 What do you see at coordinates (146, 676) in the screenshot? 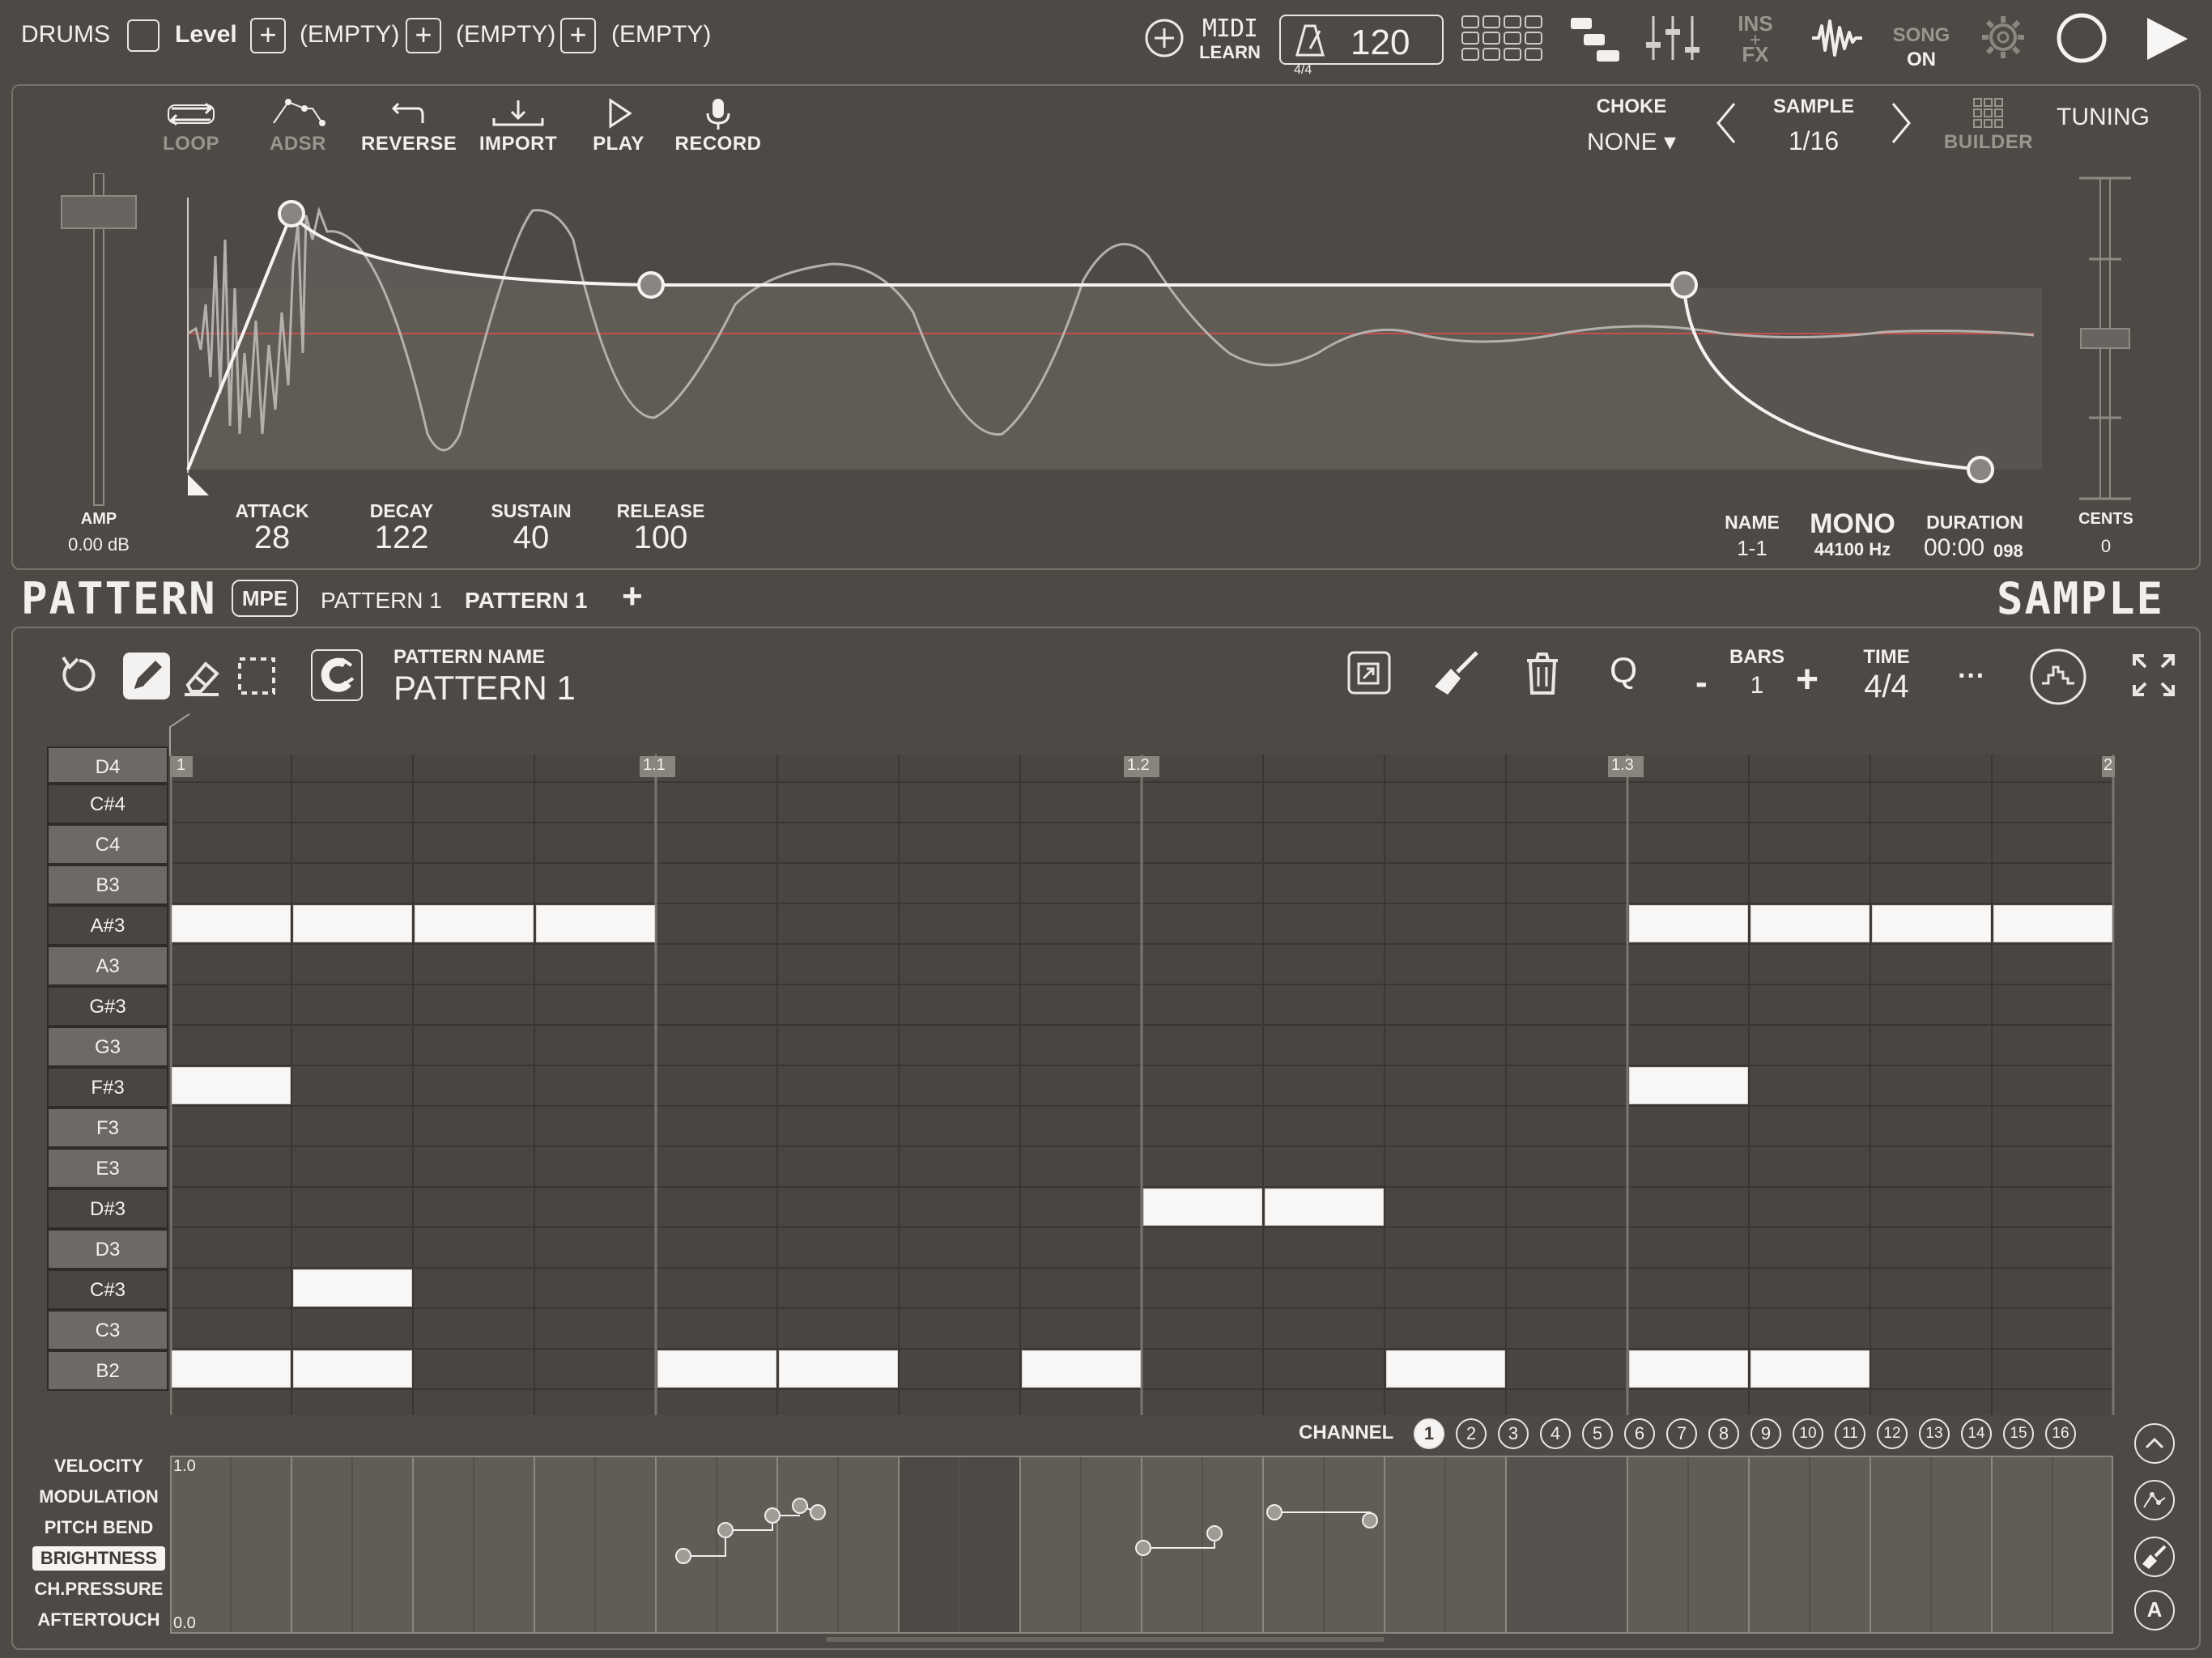
I see `draw-pencil-icon` at bounding box center [146, 676].